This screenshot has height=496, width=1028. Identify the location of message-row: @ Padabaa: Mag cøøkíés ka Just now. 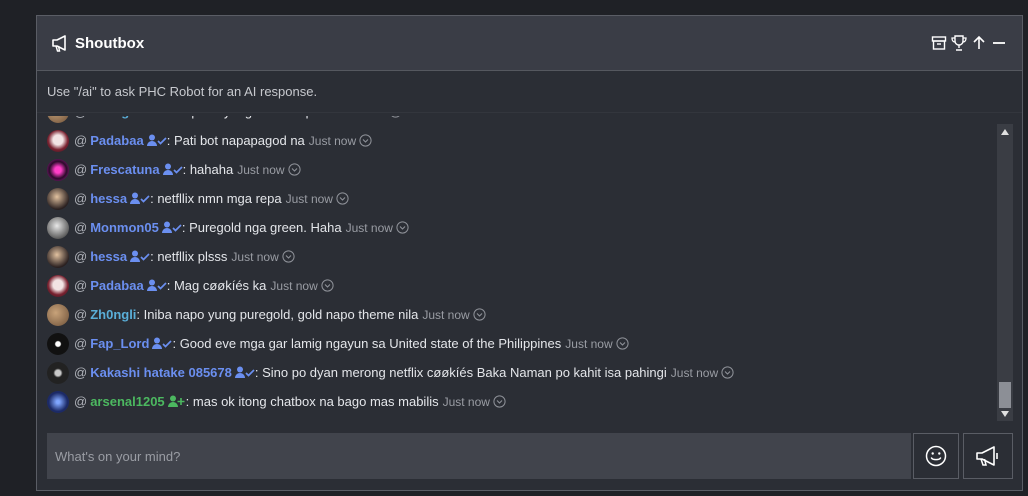
(190, 285).